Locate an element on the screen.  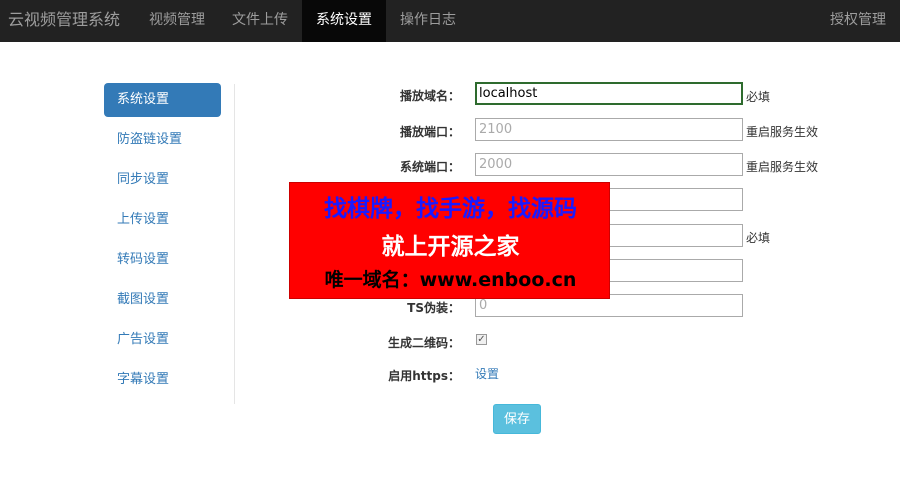
setting-input-5-hint: 必填 is located at coordinates (758, 238).